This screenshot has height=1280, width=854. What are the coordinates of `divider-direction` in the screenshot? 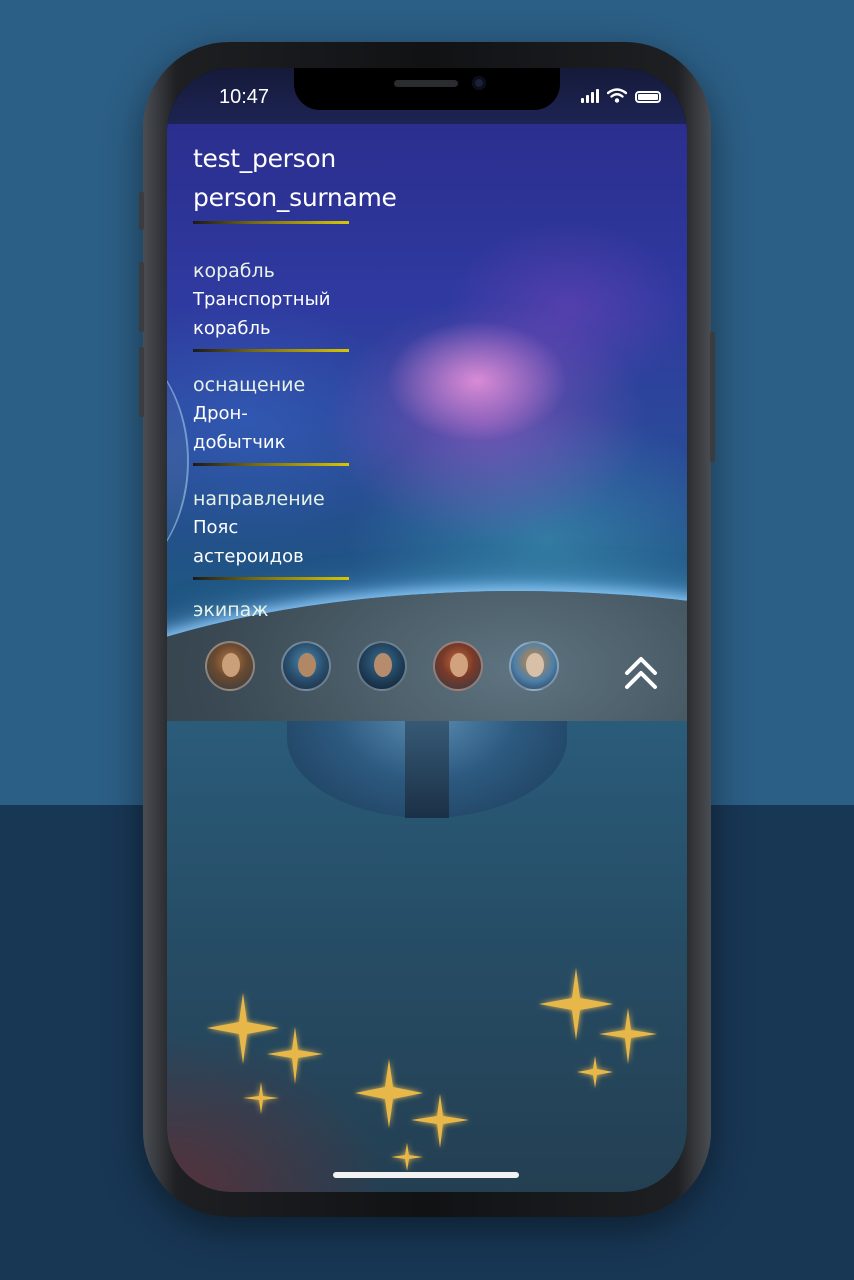 It's located at (271, 578).